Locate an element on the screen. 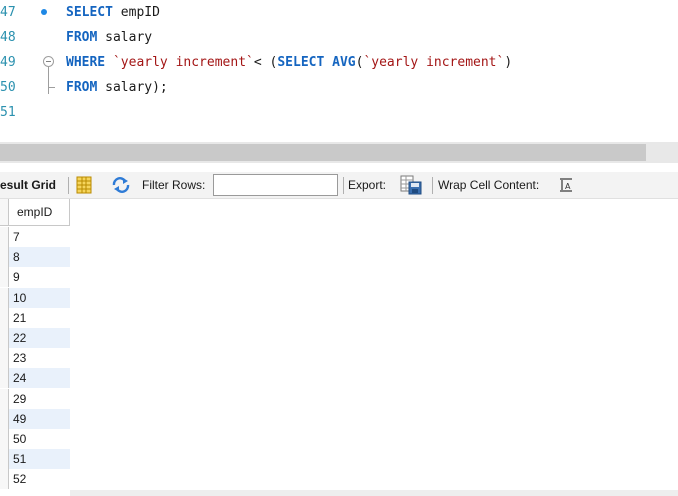  table-row: 21 is located at coordinates (35, 317).